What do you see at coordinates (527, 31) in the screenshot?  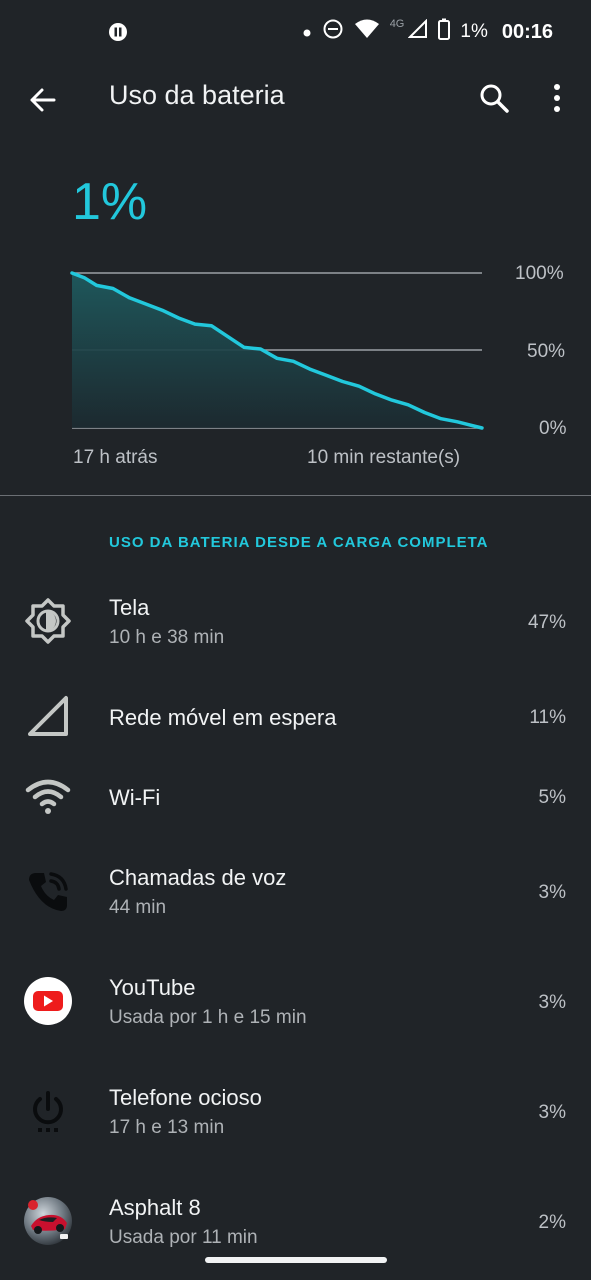 I see `clock: 00:16` at bounding box center [527, 31].